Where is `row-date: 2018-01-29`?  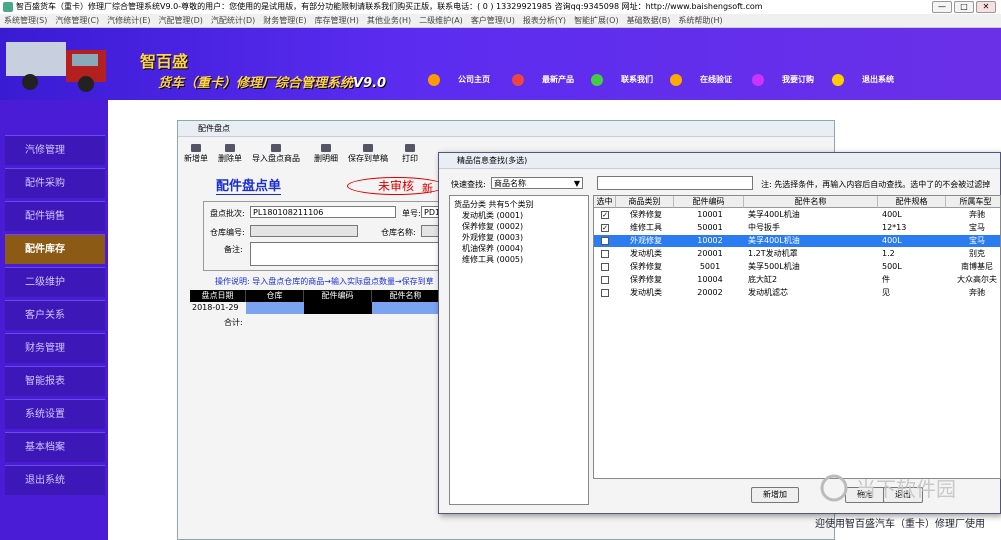 row-date: 2018-01-29 is located at coordinates (218, 308).